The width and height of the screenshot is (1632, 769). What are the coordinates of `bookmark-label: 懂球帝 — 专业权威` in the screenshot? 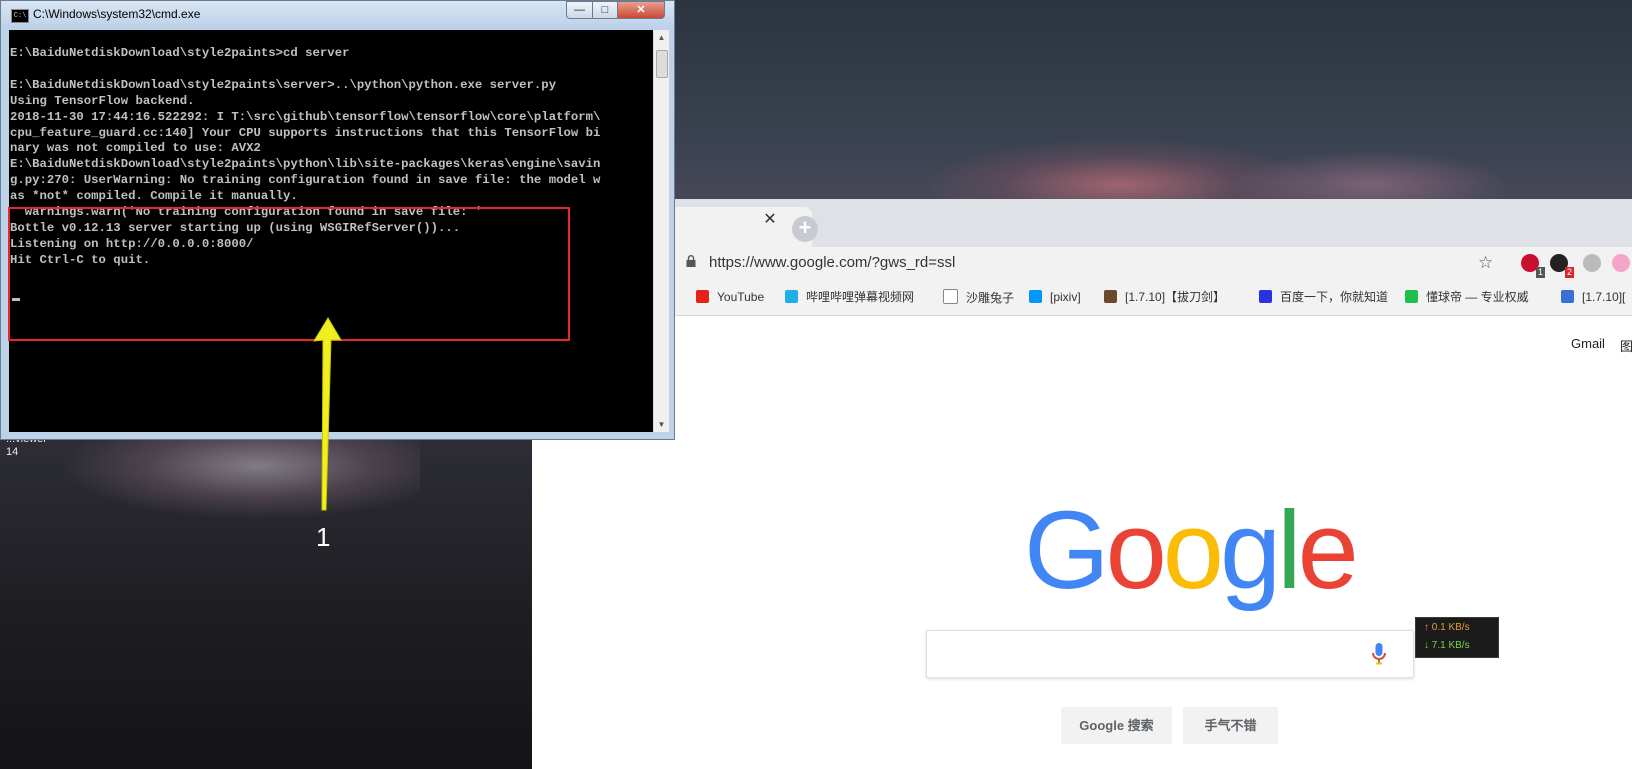 It's located at (1477, 297).